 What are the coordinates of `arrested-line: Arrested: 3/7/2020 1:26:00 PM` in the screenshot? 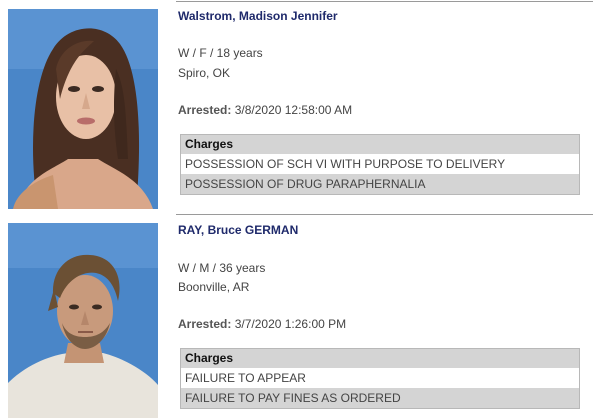 It's located at (262, 324).